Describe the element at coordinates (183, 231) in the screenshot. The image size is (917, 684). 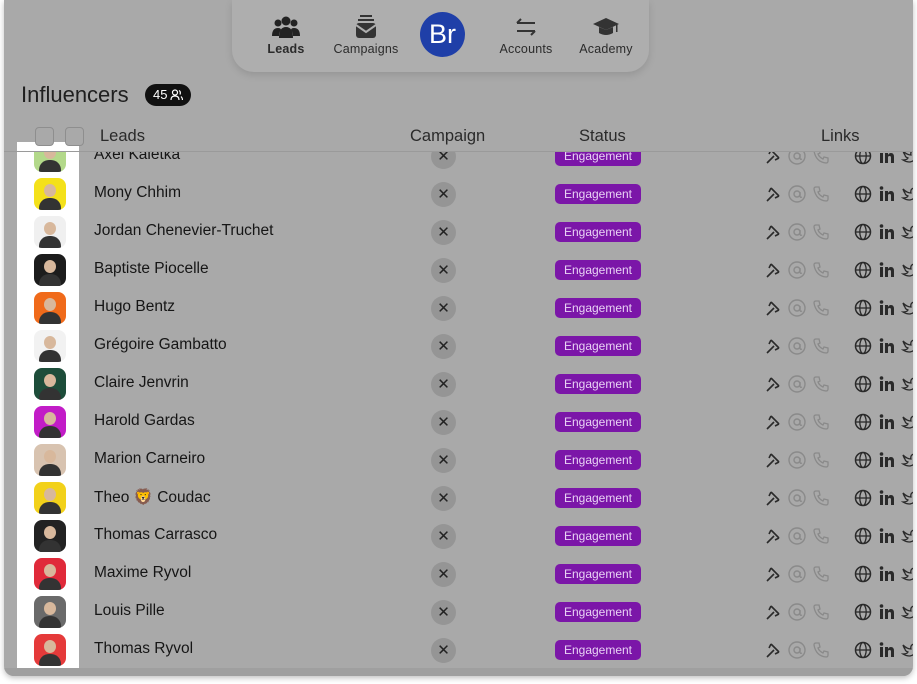
I see `lead-name: Jordan Chenevier-Truchet` at that location.